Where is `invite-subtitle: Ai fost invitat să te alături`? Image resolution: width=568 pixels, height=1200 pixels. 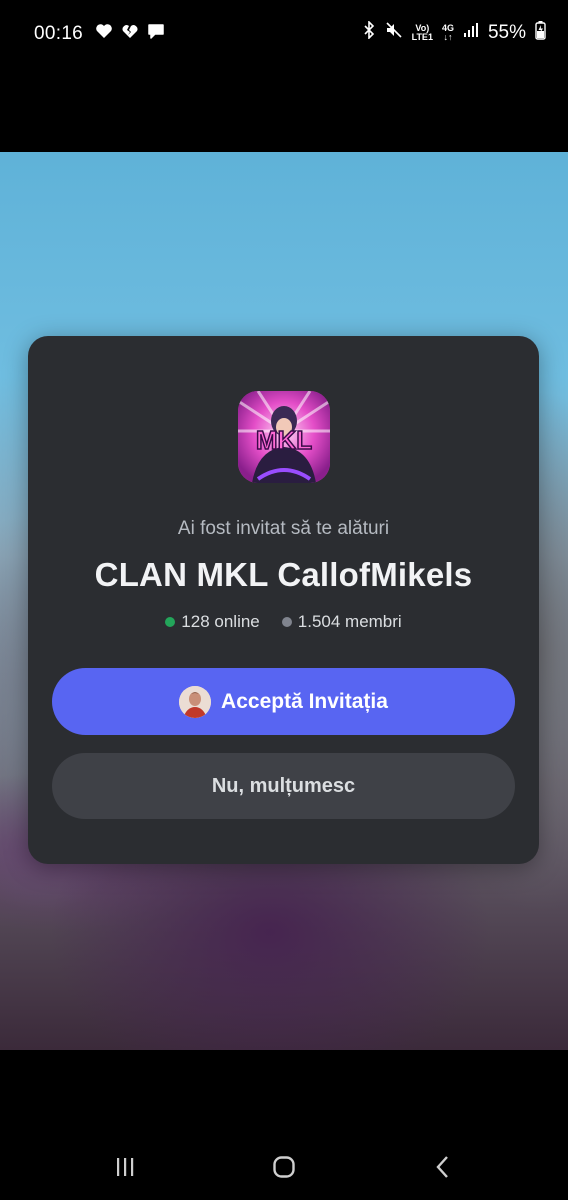 invite-subtitle: Ai fost invitat să te alături is located at coordinates (283, 528).